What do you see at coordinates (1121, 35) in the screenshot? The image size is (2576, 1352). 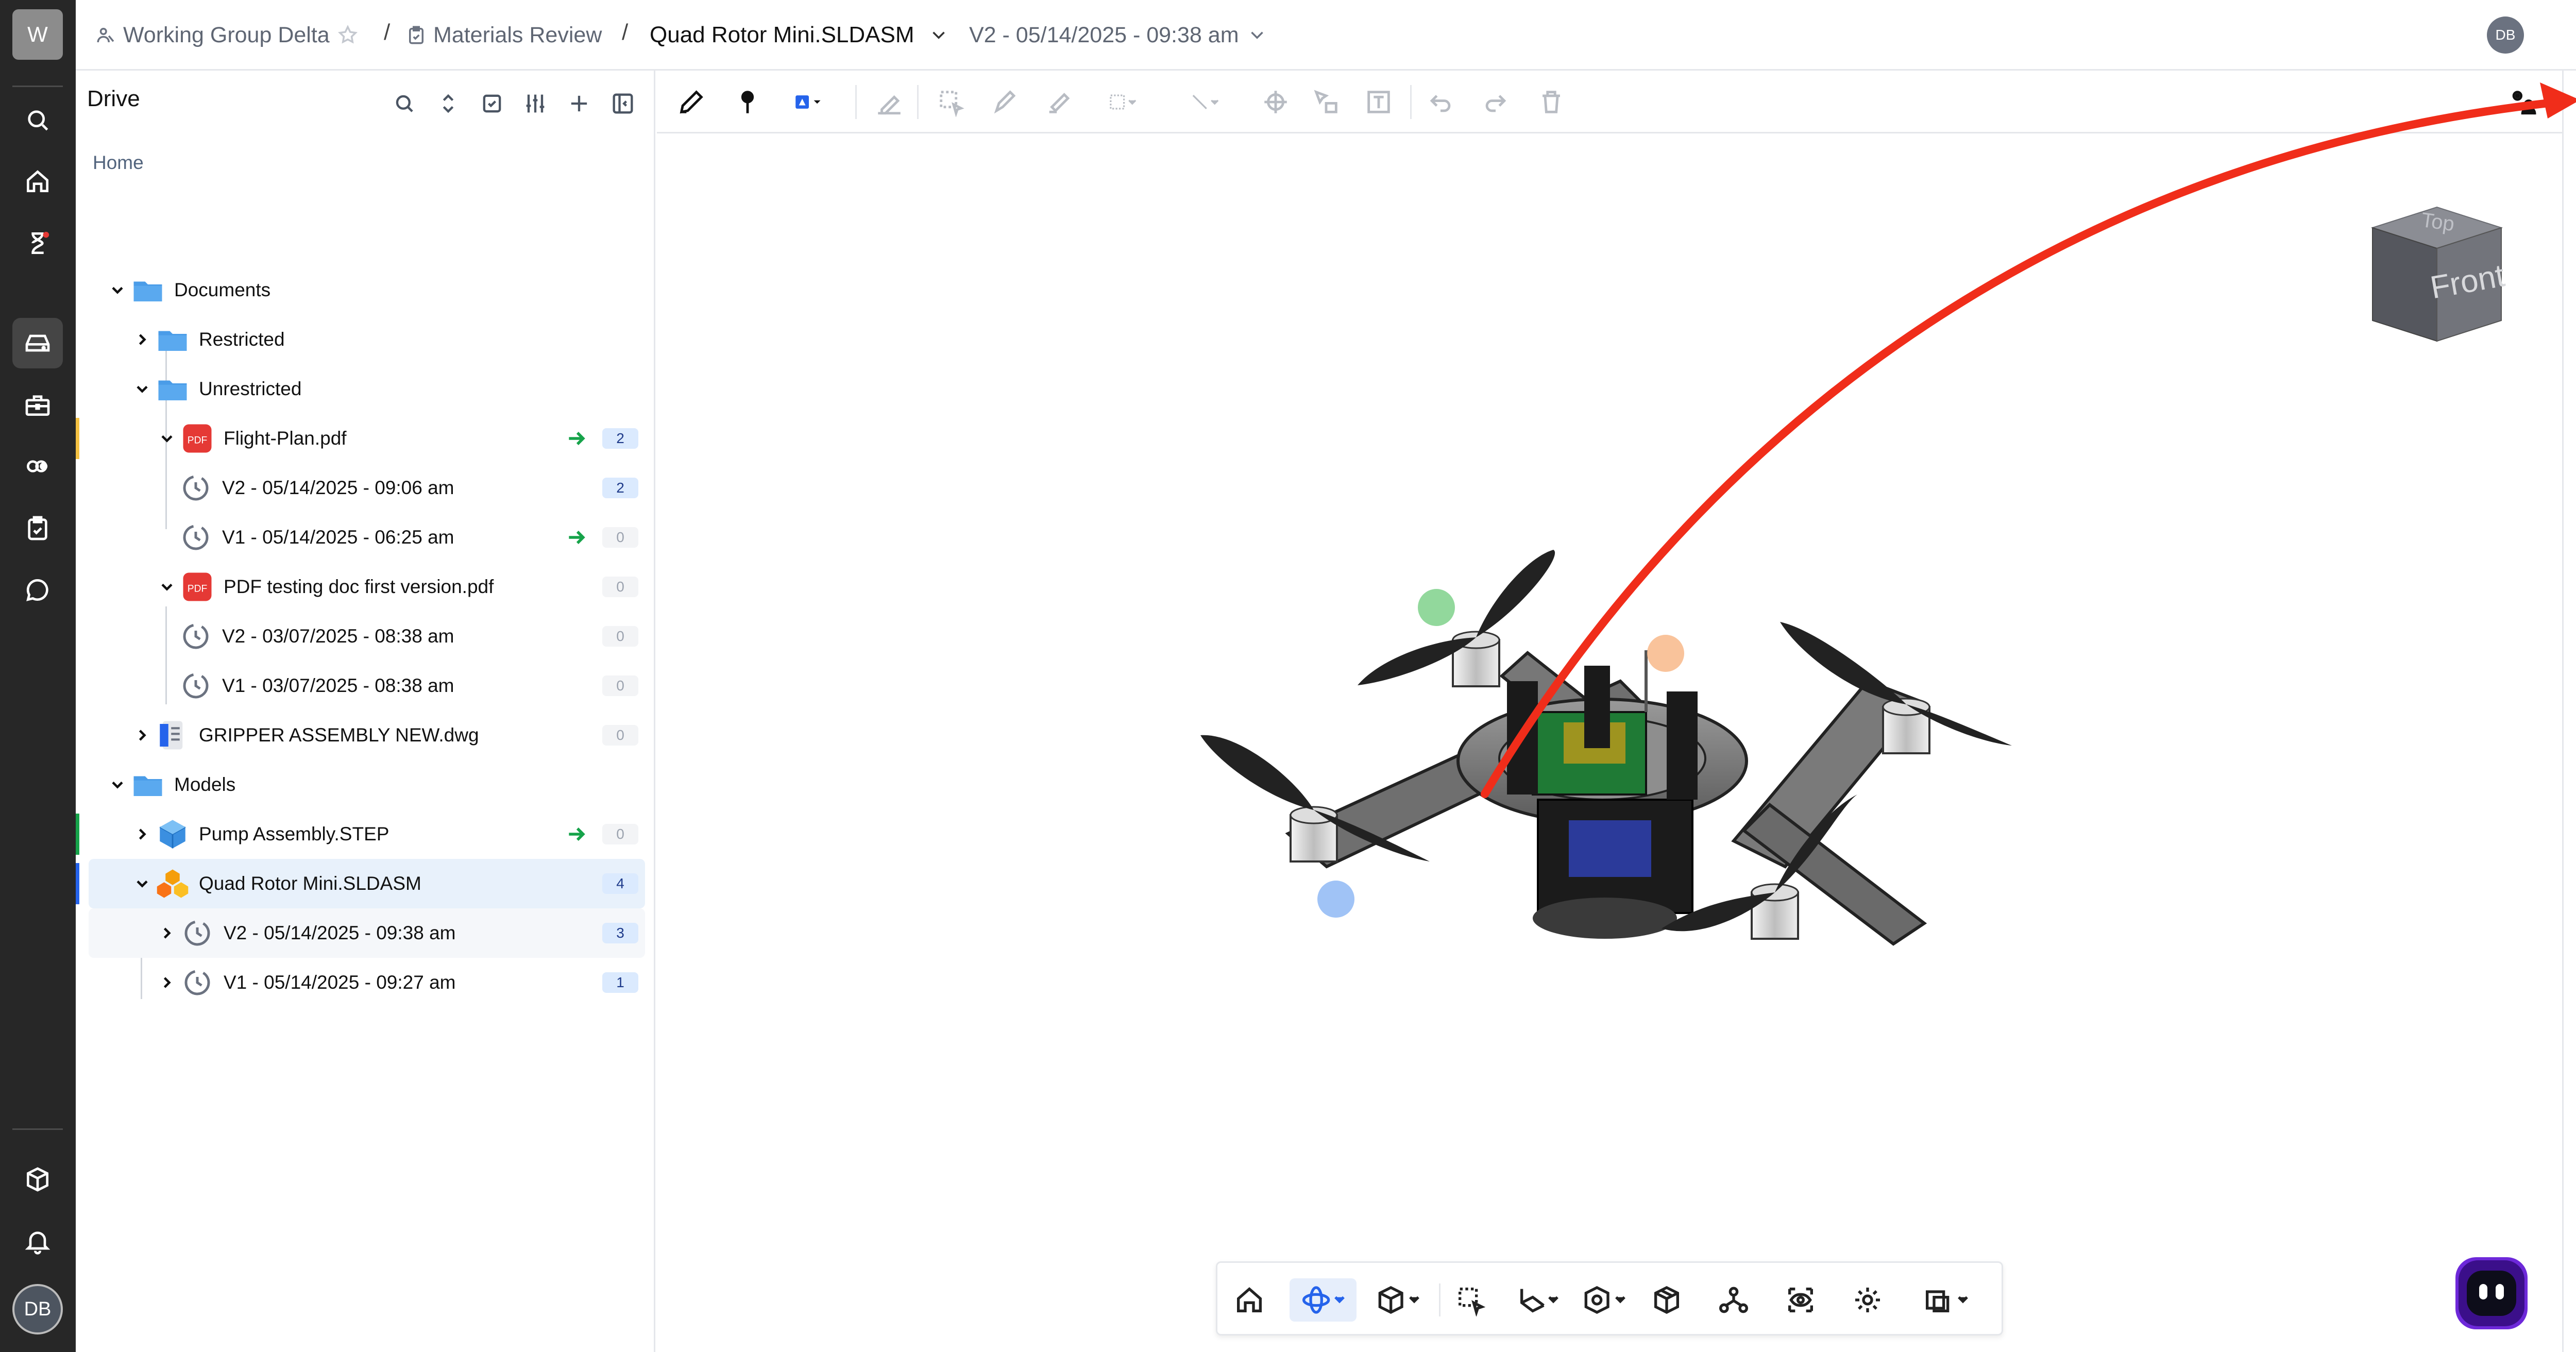 I see `version-selector: V2 - 05/14/2025 - 09:38 am` at bounding box center [1121, 35].